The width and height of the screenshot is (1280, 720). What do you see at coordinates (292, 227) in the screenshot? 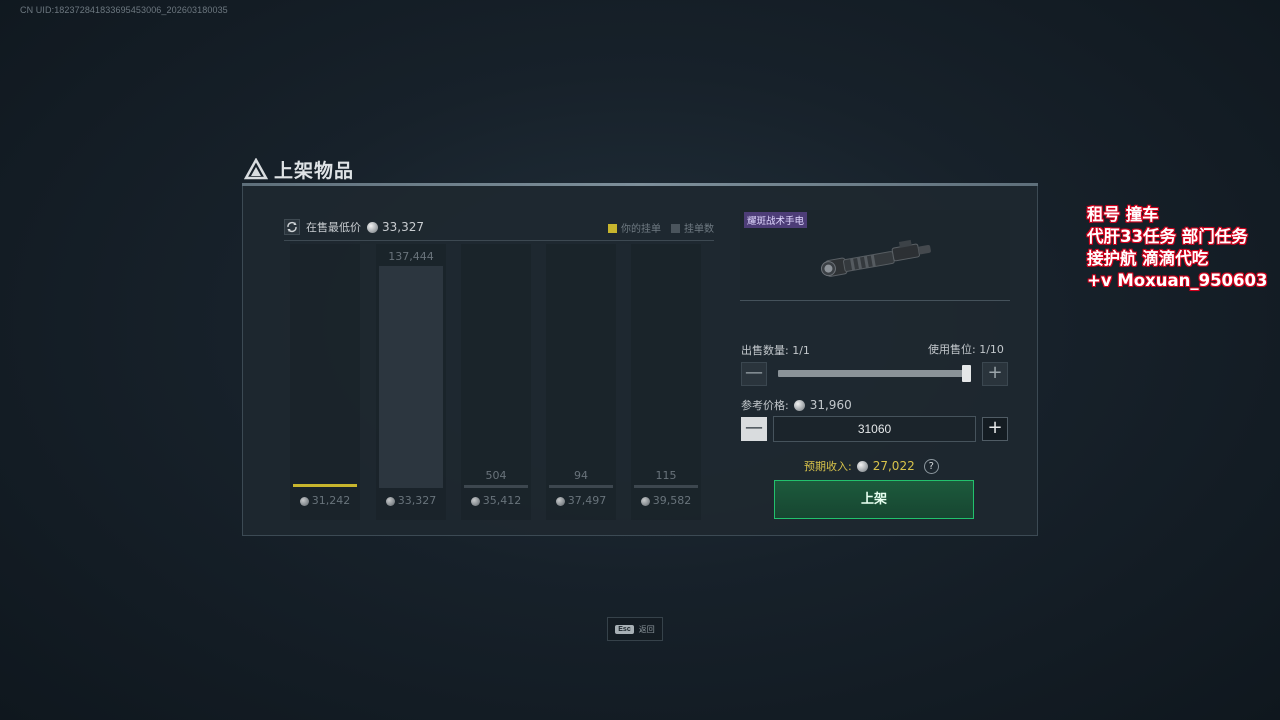
I see `refresh-icon` at bounding box center [292, 227].